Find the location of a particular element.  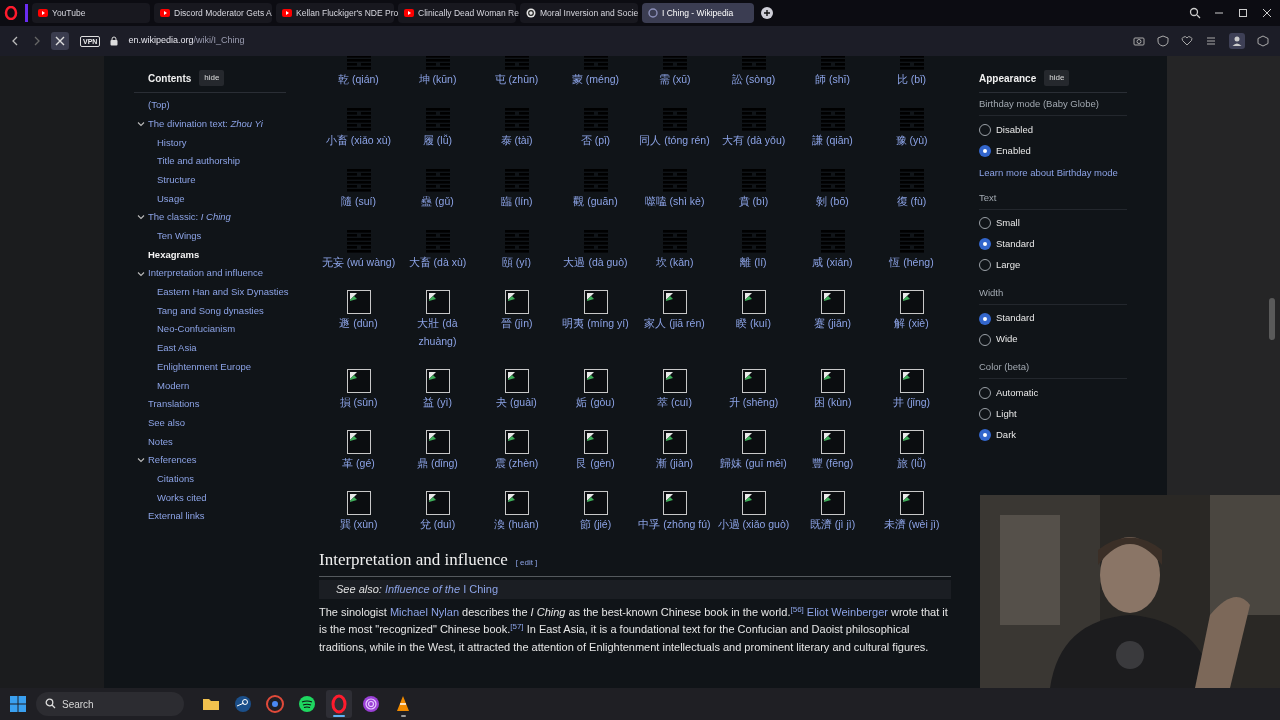

hexagram-link: 謙 (qiān) is located at coordinates (832, 140).